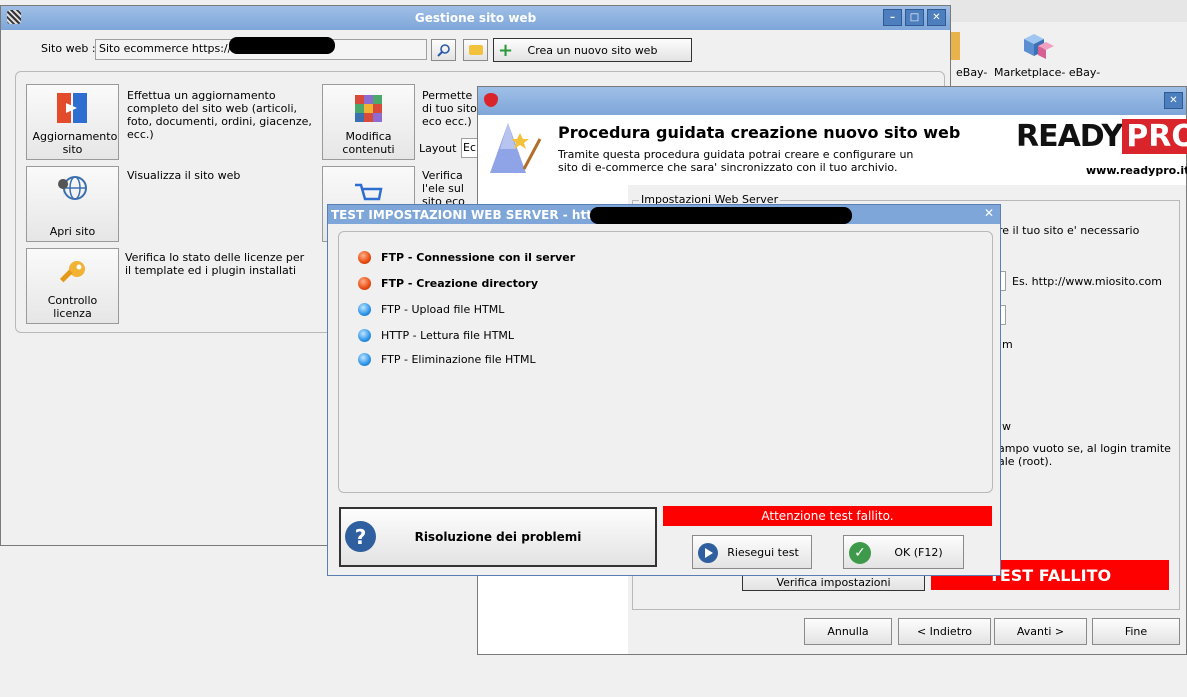 The width and height of the screenshot is (1187, 697). I want to click on cancel-label: Annulla, so click(848, 631).